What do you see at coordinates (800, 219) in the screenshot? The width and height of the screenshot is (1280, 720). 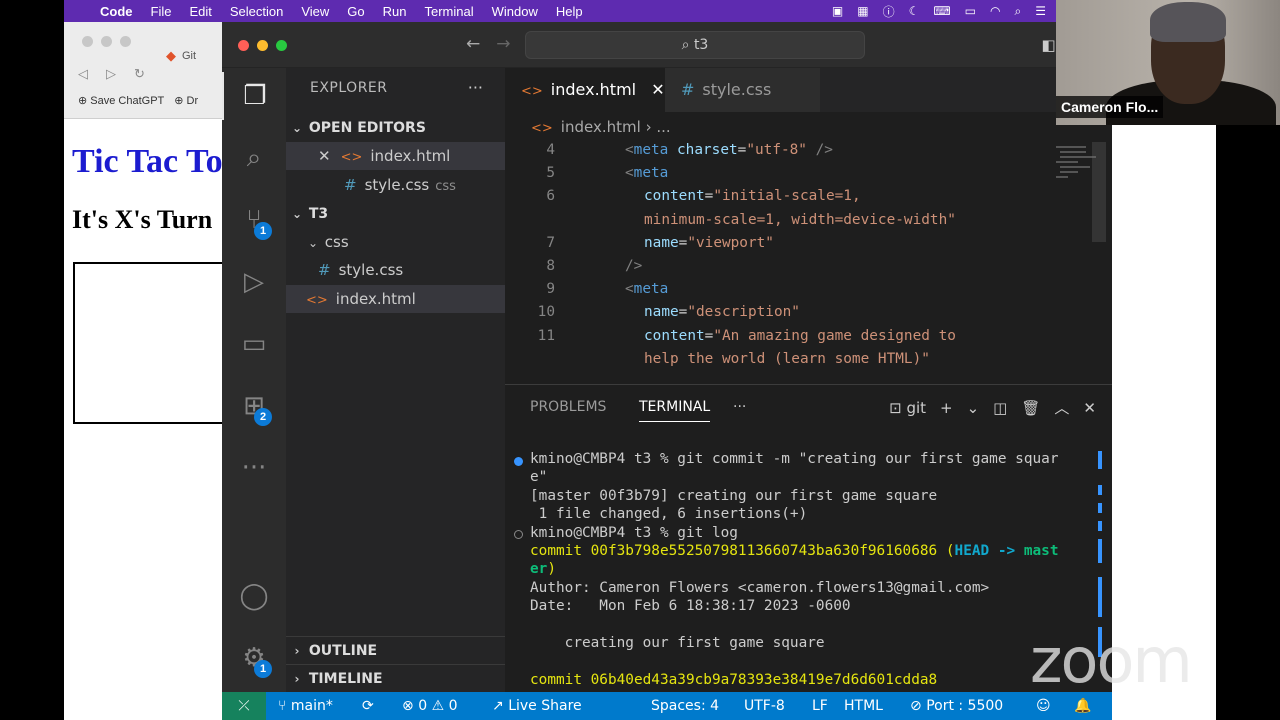 I see `code-token: minimum-scale=1, width=device-width"` at bounding box center [800, 219].